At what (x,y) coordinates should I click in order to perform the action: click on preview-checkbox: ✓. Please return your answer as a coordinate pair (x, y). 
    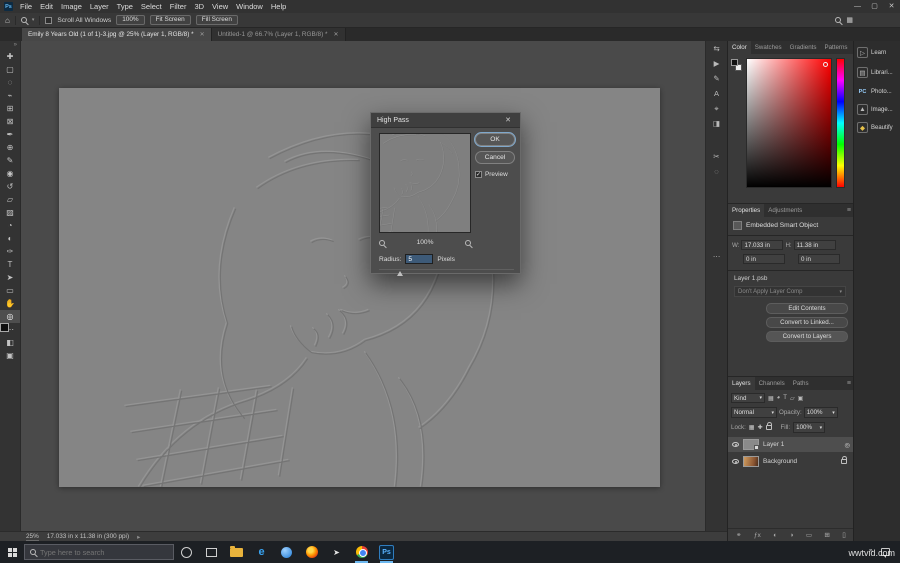
    Looking at the image, I should click on (478, 174).